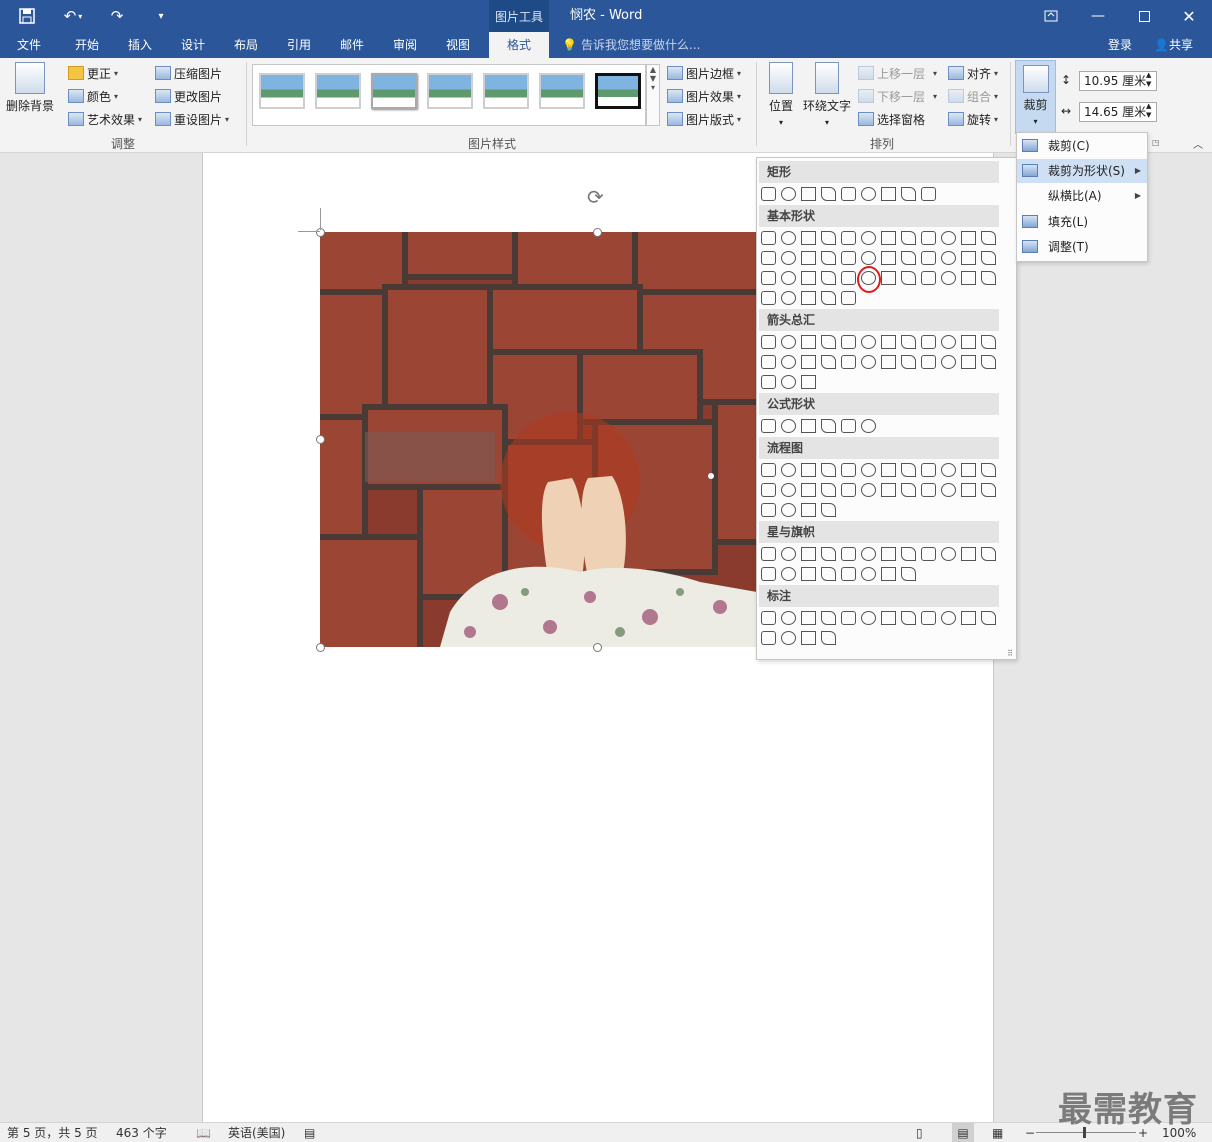 The width and height of the screenshot is (1212, 1142). What do you see at coordinates (897, 96) in the screenshot?
I see `send-backward-button: 下移一层 ▾` at bounding box center [897, 96].